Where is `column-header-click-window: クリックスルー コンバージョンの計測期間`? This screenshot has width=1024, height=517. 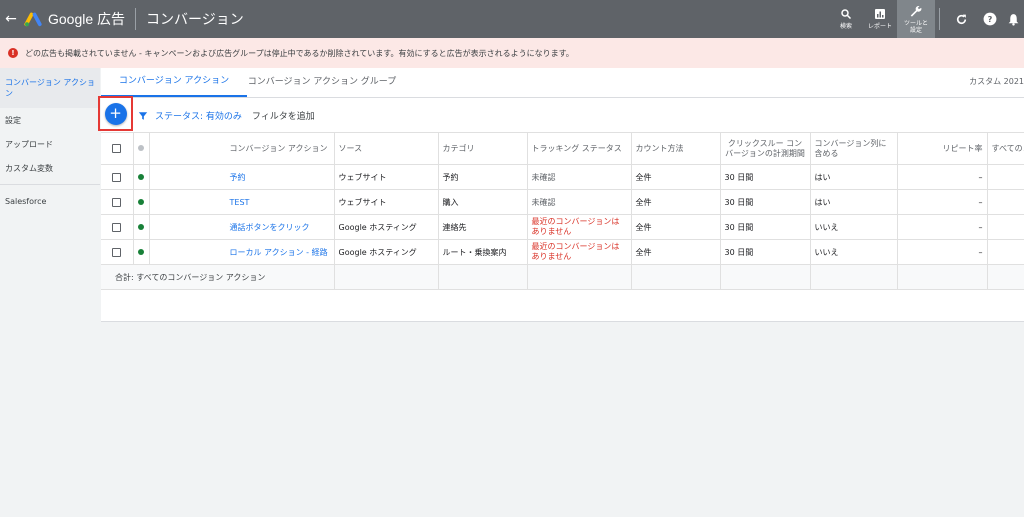
column-header-click-window: クリックスルー コンバージョンの計測期間 is located at coordinates (765, 148).